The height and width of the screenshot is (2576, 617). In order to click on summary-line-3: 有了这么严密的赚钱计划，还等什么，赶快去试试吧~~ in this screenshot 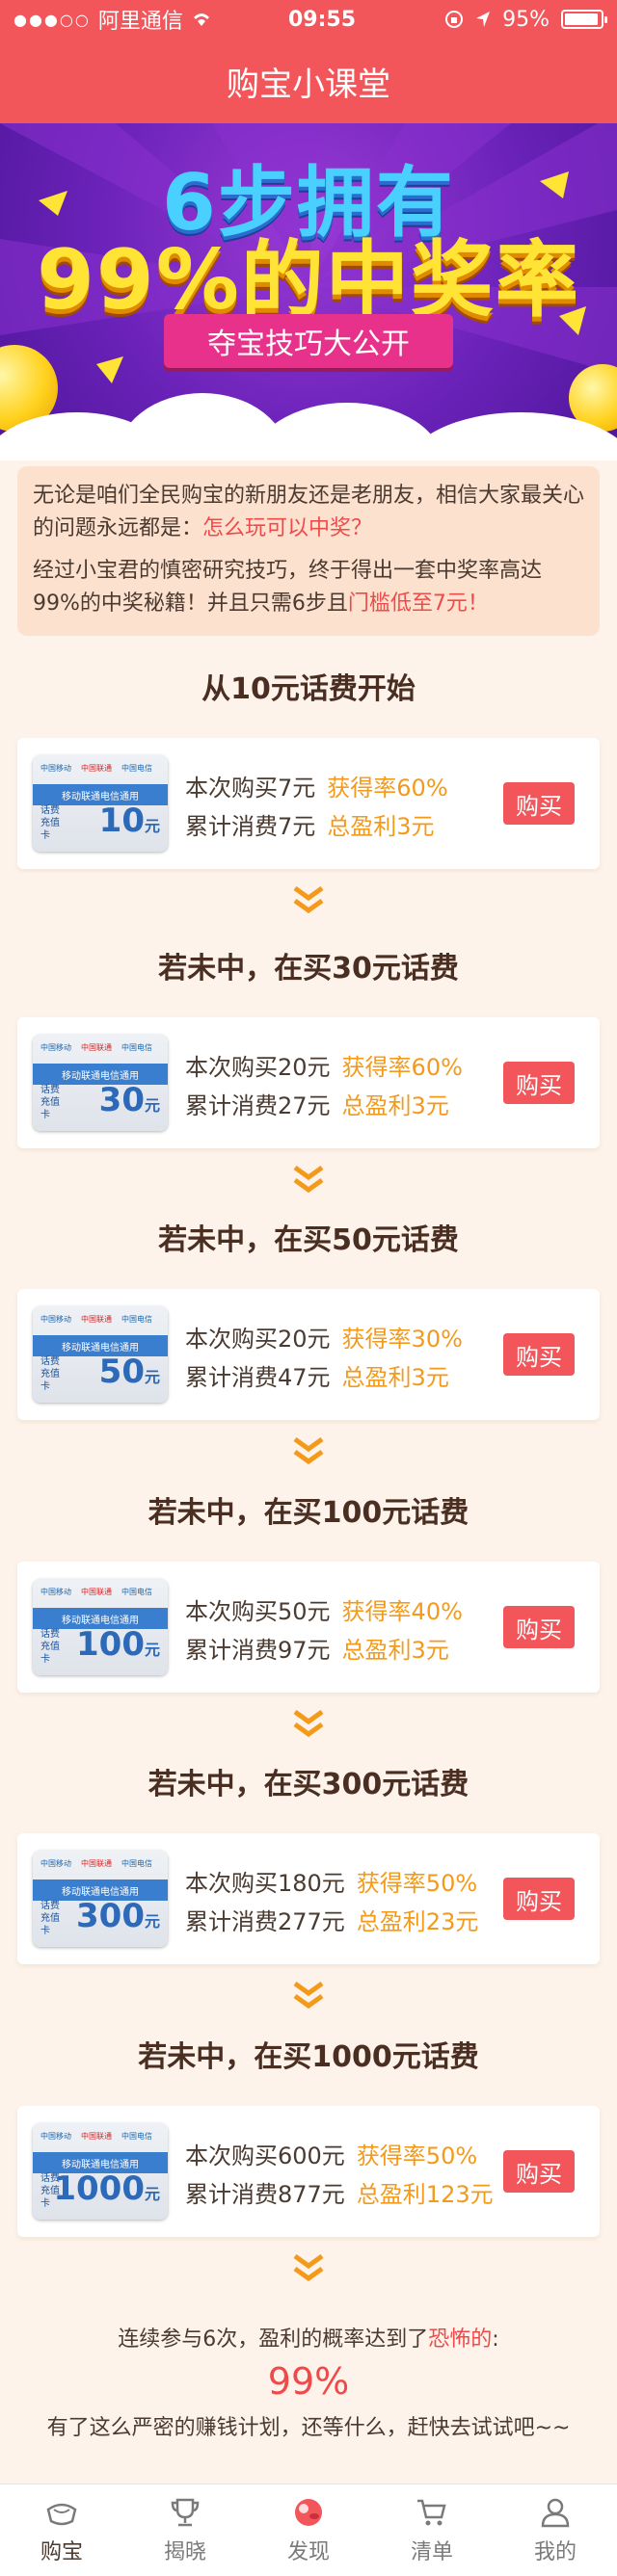, I will do `click(308, 2428)`.